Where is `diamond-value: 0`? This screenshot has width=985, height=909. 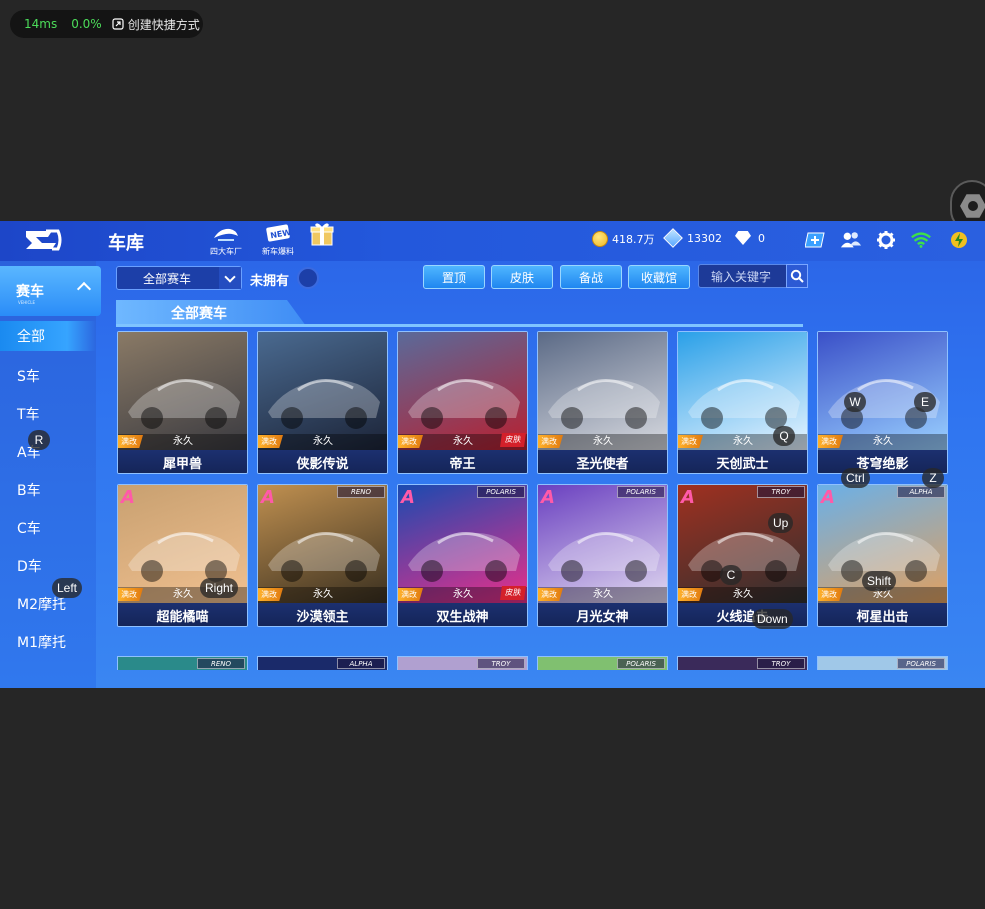
diamond-value: 0 is located at coordinates (761, 238).